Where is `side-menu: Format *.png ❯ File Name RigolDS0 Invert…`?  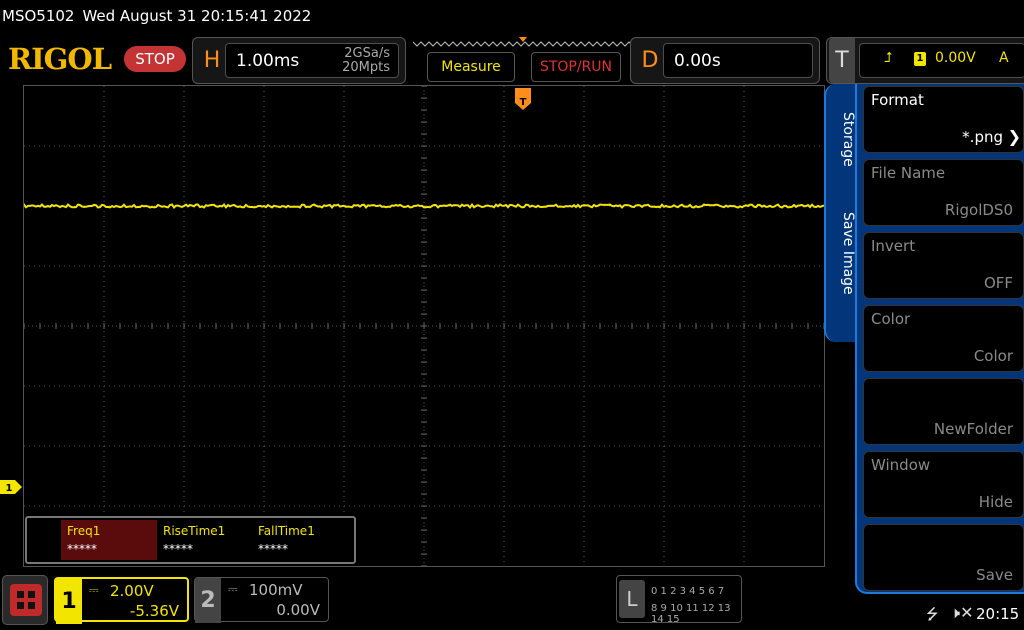
side-menu: Format *.png ❯ File Name RigolDS0 Invert… is located at coordinates (939, 339).